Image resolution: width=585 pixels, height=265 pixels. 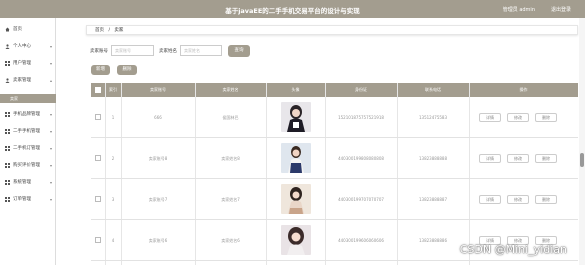 I want to click on sidebar-item-label: 个人中心, so click(x=22, y=46).